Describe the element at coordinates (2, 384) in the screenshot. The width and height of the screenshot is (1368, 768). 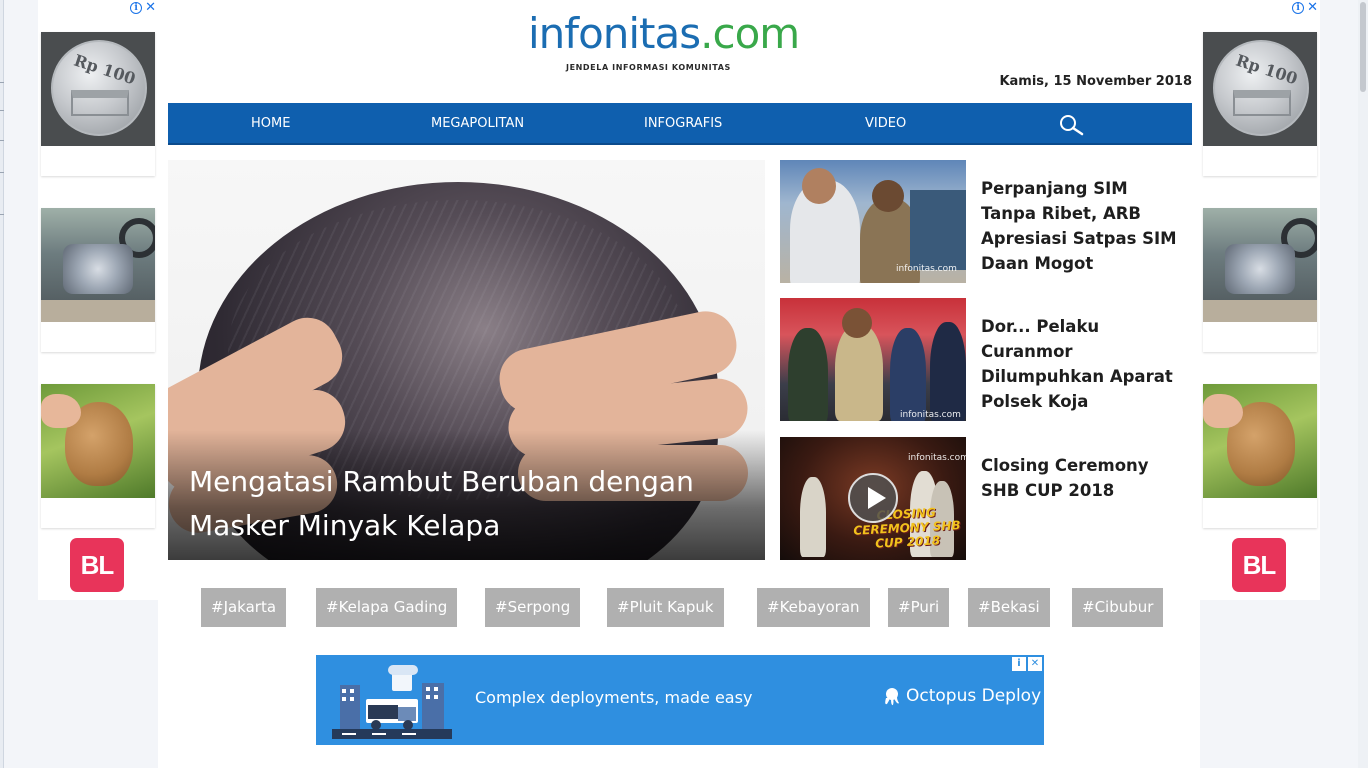
I see `window-left-edge` at that location.